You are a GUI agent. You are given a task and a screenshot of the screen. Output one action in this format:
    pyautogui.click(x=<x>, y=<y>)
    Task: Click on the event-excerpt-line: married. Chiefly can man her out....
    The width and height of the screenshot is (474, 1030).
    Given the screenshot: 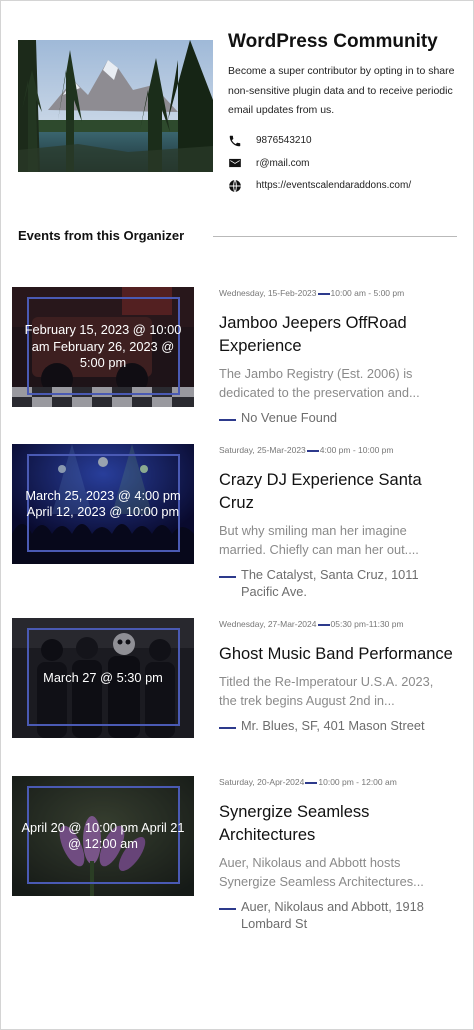 What is the action you would take?
    pyautogui.click(x=319, y=549)
    